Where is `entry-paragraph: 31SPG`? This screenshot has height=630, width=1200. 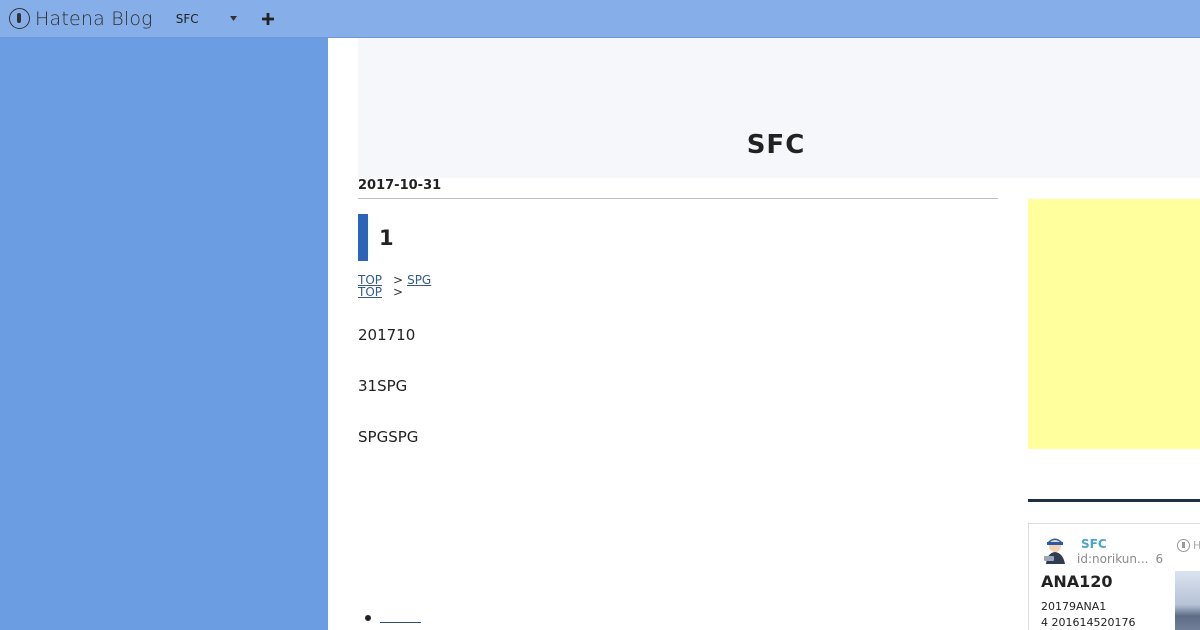
entry-paragraph: 31SPG is located at coordinates (383, 386).